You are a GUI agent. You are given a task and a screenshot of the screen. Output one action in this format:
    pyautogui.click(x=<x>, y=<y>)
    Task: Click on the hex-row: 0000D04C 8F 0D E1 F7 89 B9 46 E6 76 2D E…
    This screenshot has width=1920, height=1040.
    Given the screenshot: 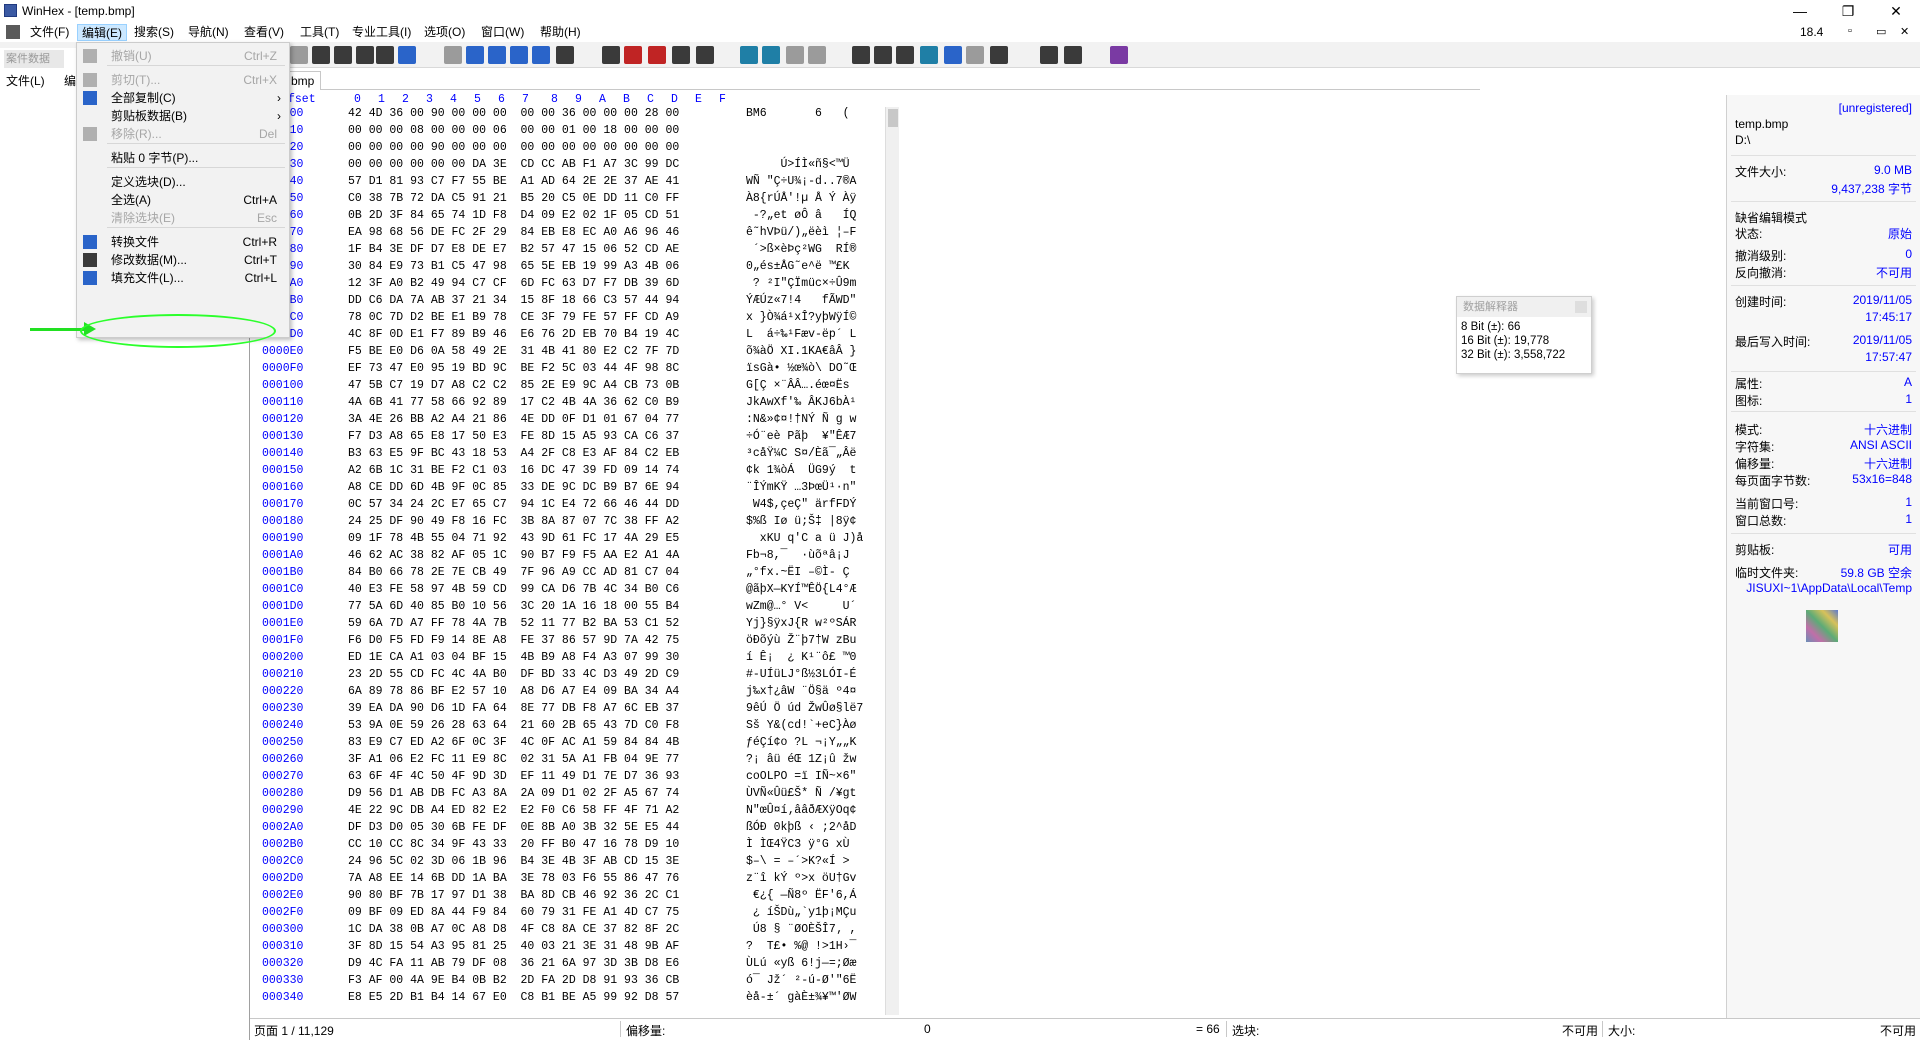 What is the action you would take?
    pyautogui.click(x=570, y=336)
    